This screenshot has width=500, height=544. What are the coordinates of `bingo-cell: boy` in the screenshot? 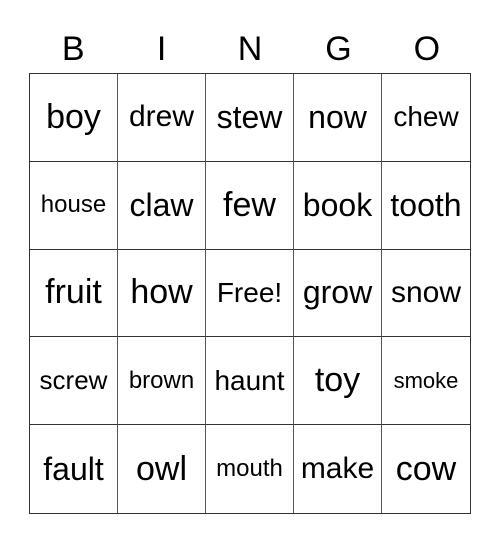 It's located at (74, 118).